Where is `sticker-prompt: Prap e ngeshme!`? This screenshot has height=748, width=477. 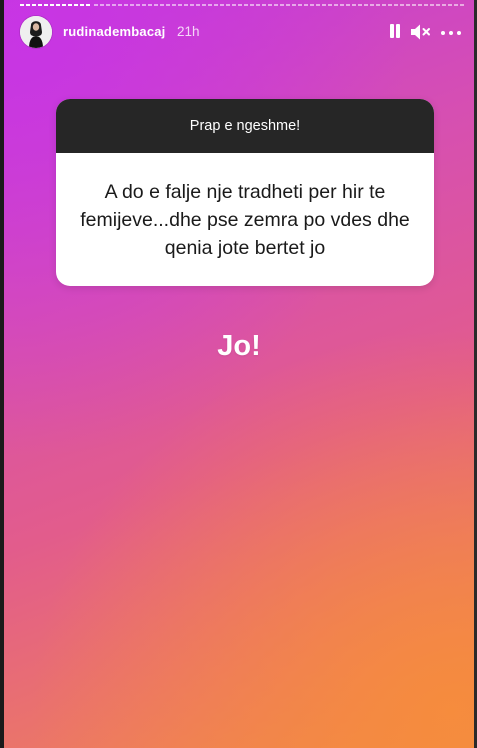
sticker-prompt: Prap e ngeshme! is located at coordinates (245, 126).